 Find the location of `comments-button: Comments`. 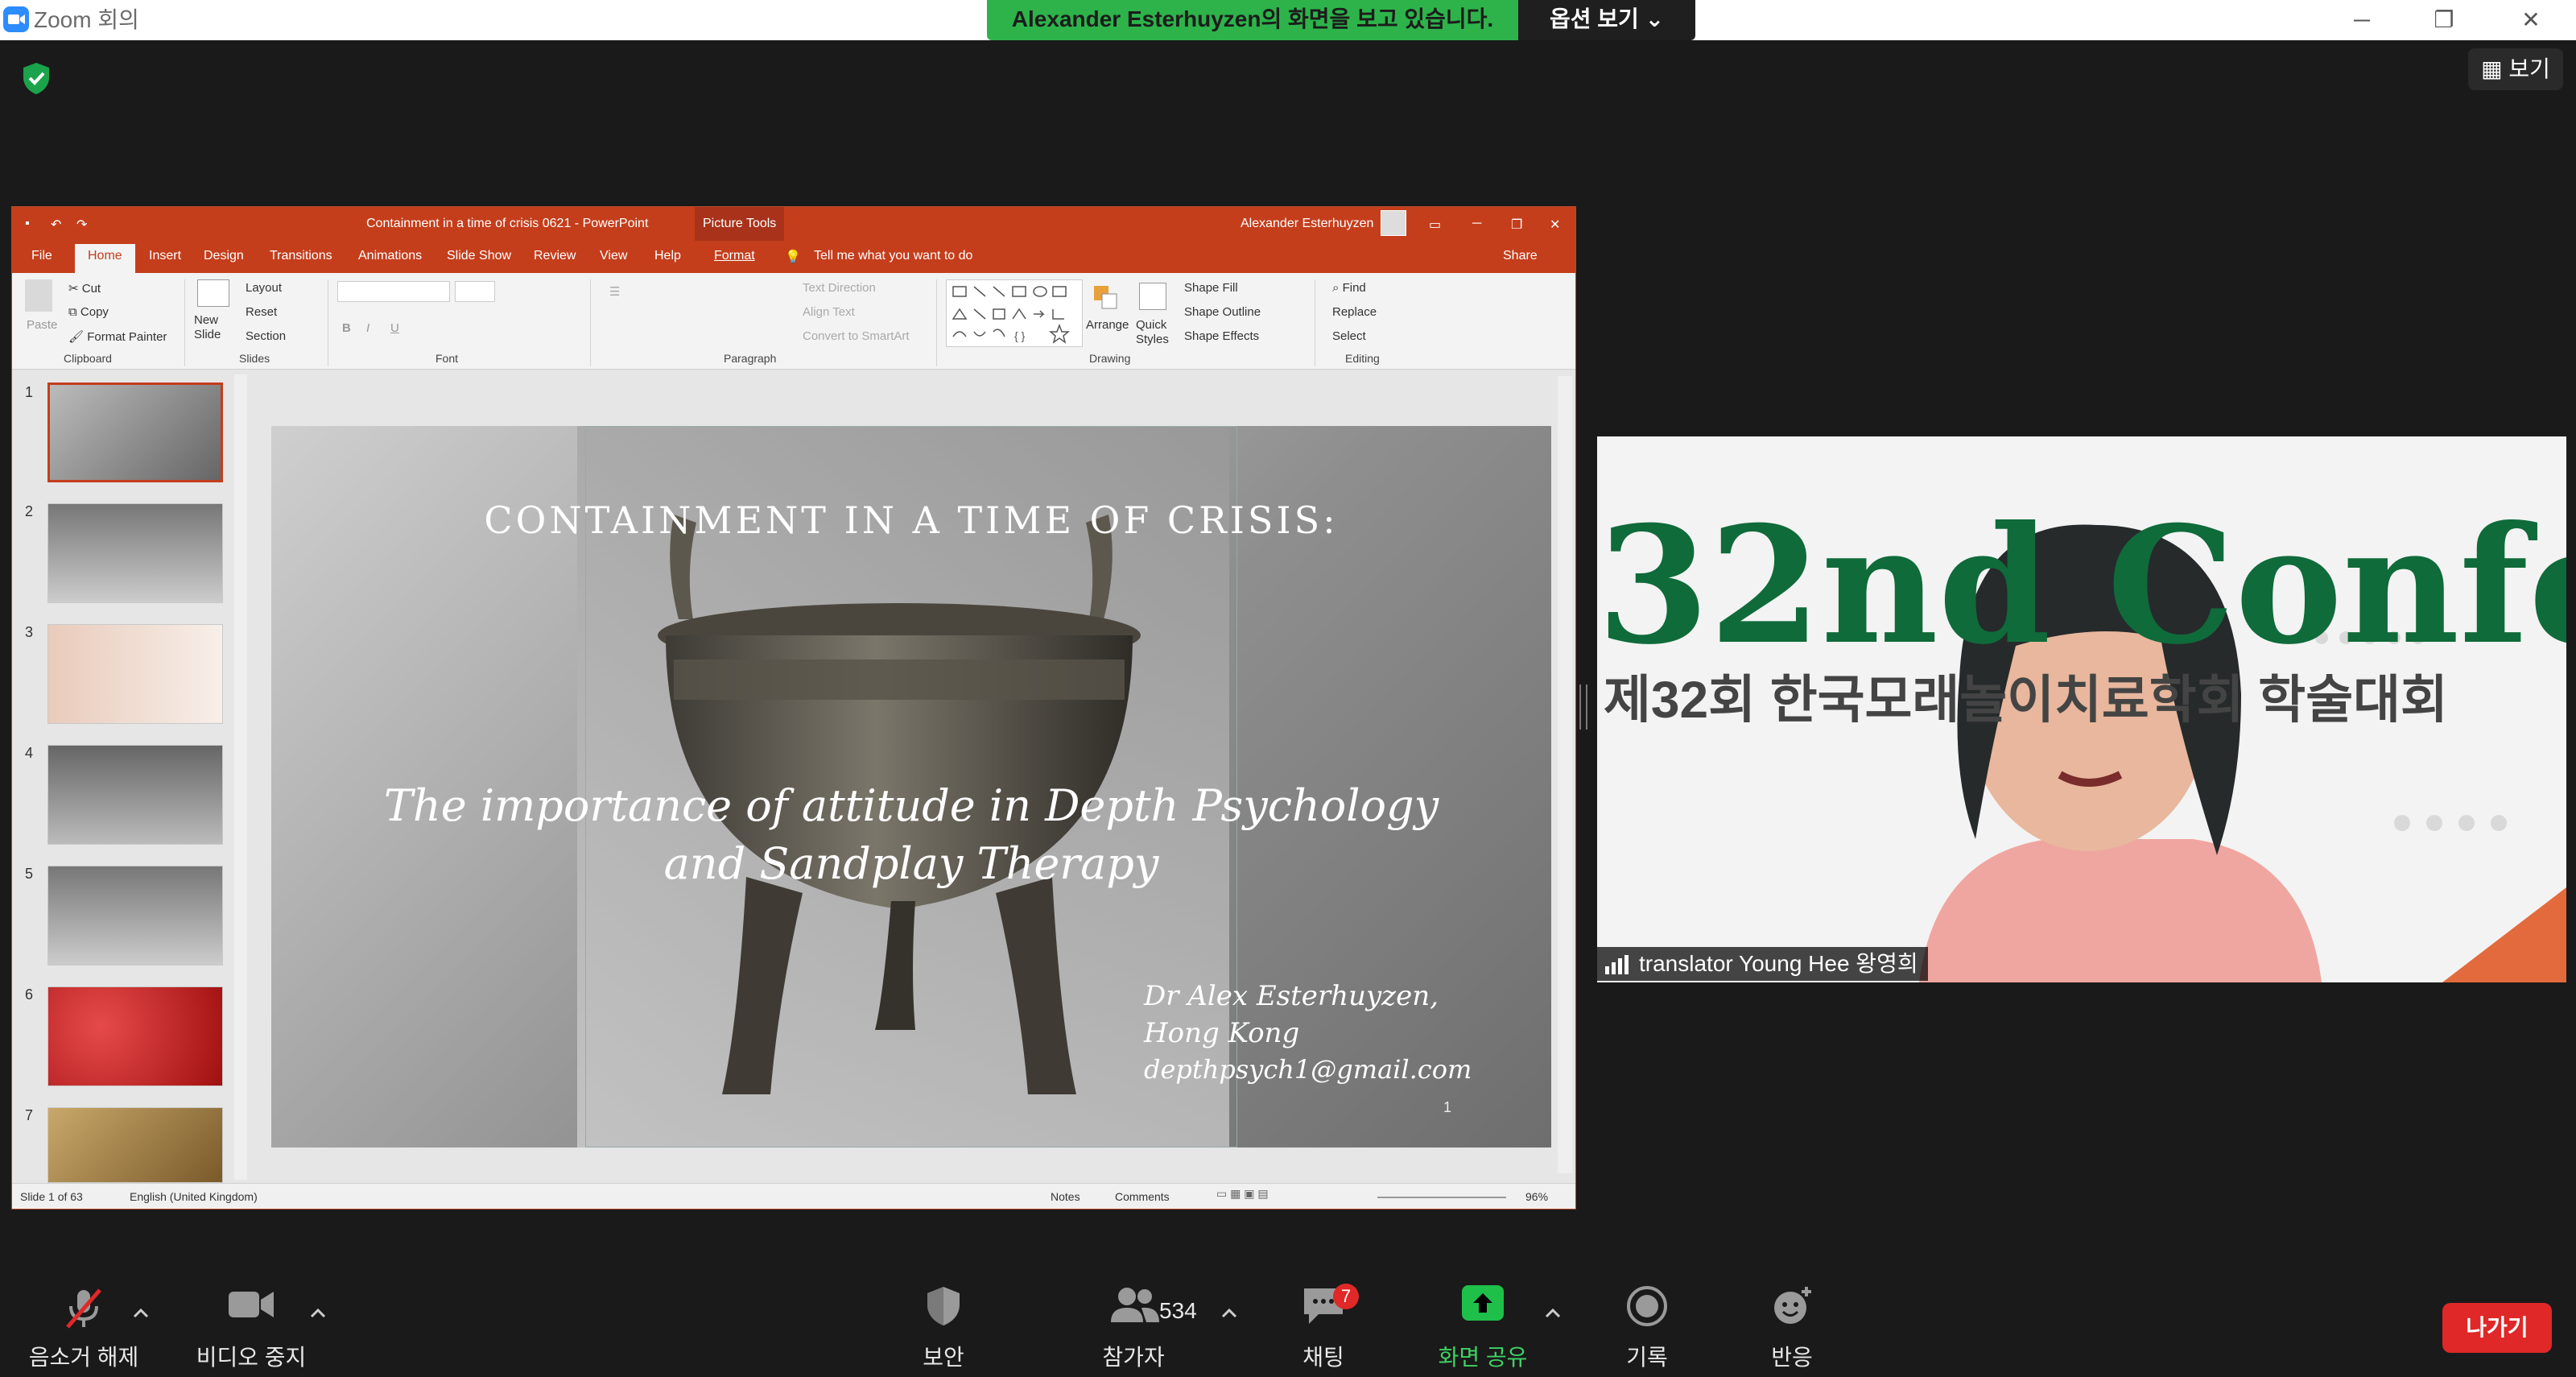

comments-button: Comments is located at coordinates (1142, 1196).